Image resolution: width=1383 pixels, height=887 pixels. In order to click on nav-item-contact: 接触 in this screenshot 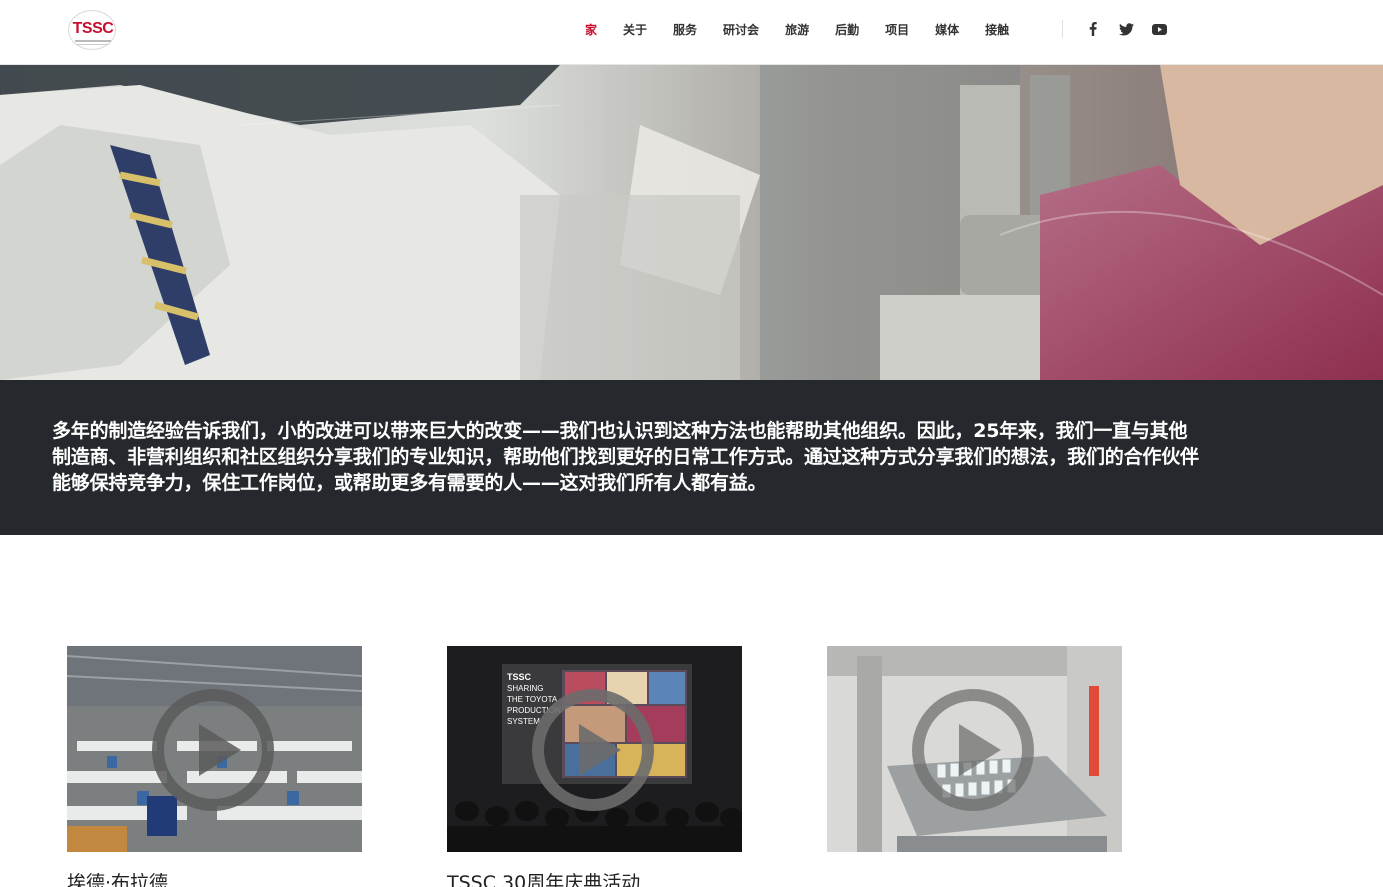, I will do `click(997, 30)`.